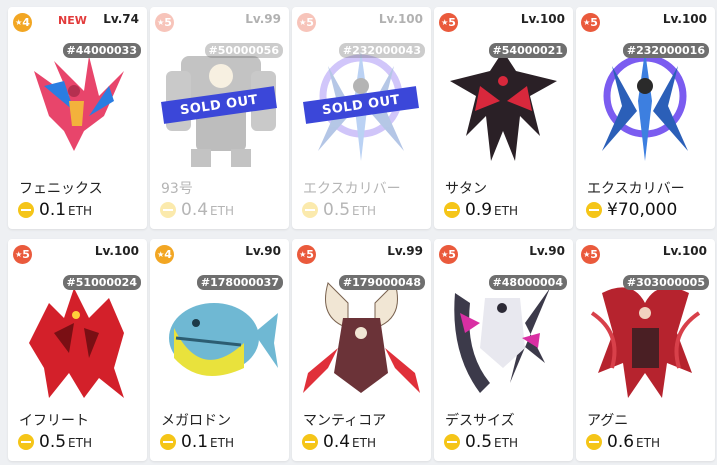 This screenshot has height=465, width=717. I want to click on agni-art, so click(645, 338).